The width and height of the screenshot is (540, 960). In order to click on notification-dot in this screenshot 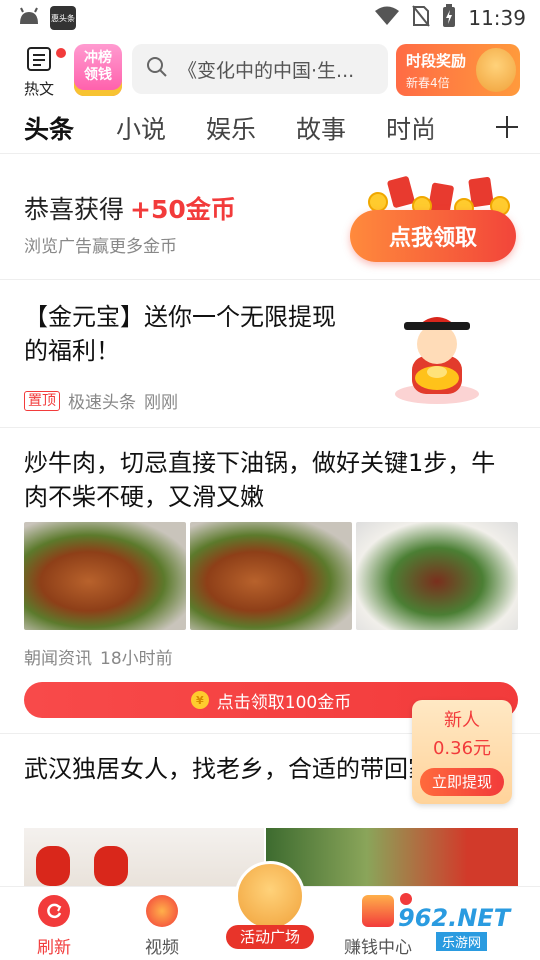, I will do `click(61, 53)`.